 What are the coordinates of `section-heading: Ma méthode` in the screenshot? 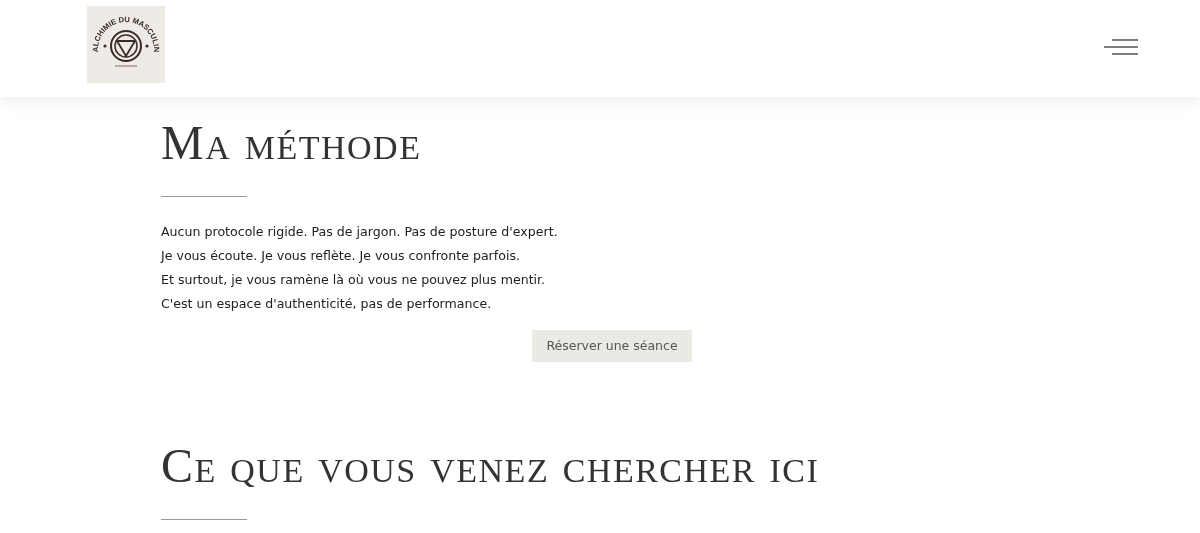 It's located at (292, 143).